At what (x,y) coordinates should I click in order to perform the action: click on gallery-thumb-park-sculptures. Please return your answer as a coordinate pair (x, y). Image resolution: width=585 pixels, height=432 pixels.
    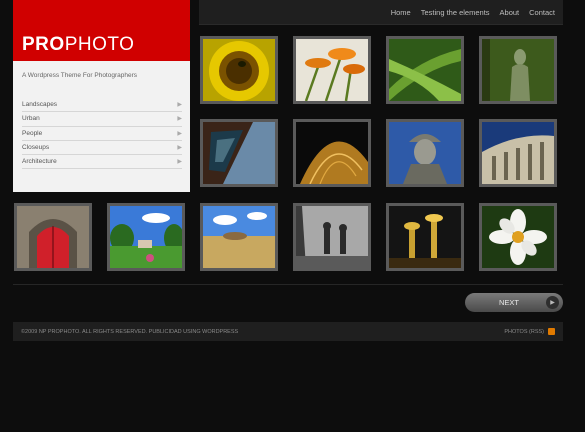
    Looking at the image, I should click on (332, 237).